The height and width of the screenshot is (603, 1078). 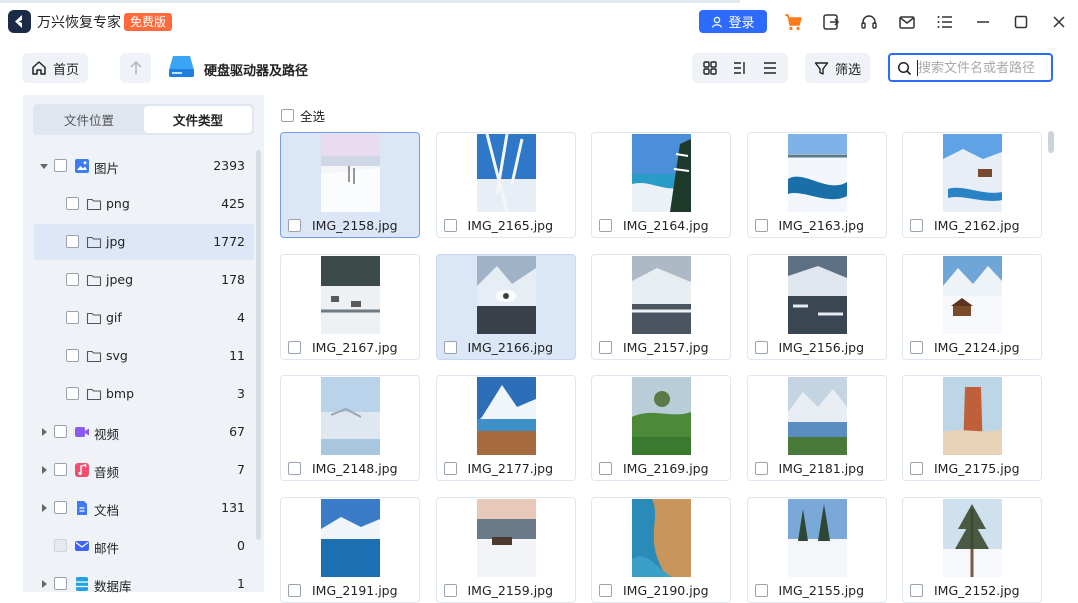 I want to click on file-card: IMG_2177.jpg, so click(x=505, y=428).